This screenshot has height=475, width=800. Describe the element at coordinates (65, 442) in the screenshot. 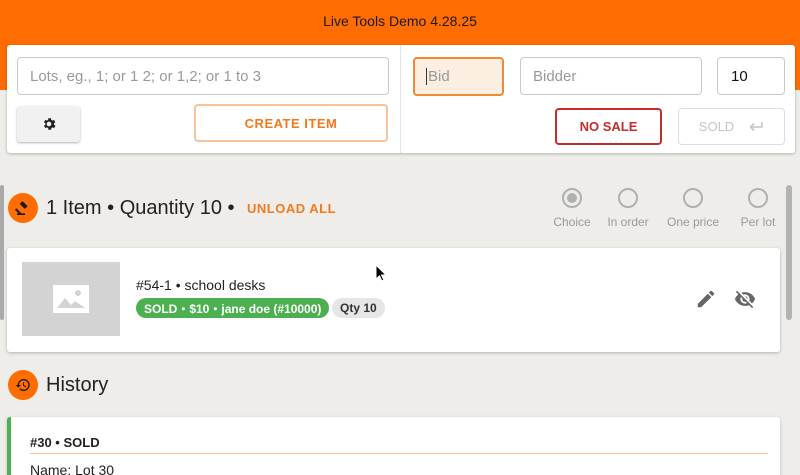

I see `history-entry-header: #30 • SOLD` at that location.